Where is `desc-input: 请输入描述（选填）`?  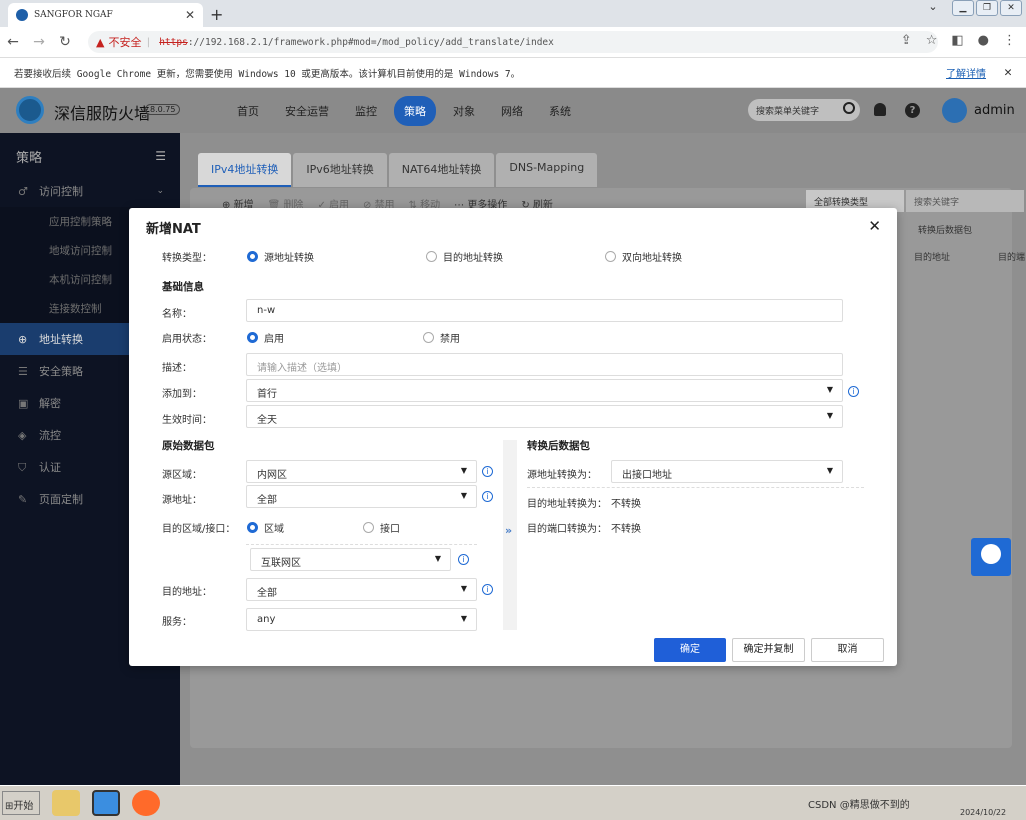
desc-input: 请输入描述（选填） is located at coordinates (544, 364).